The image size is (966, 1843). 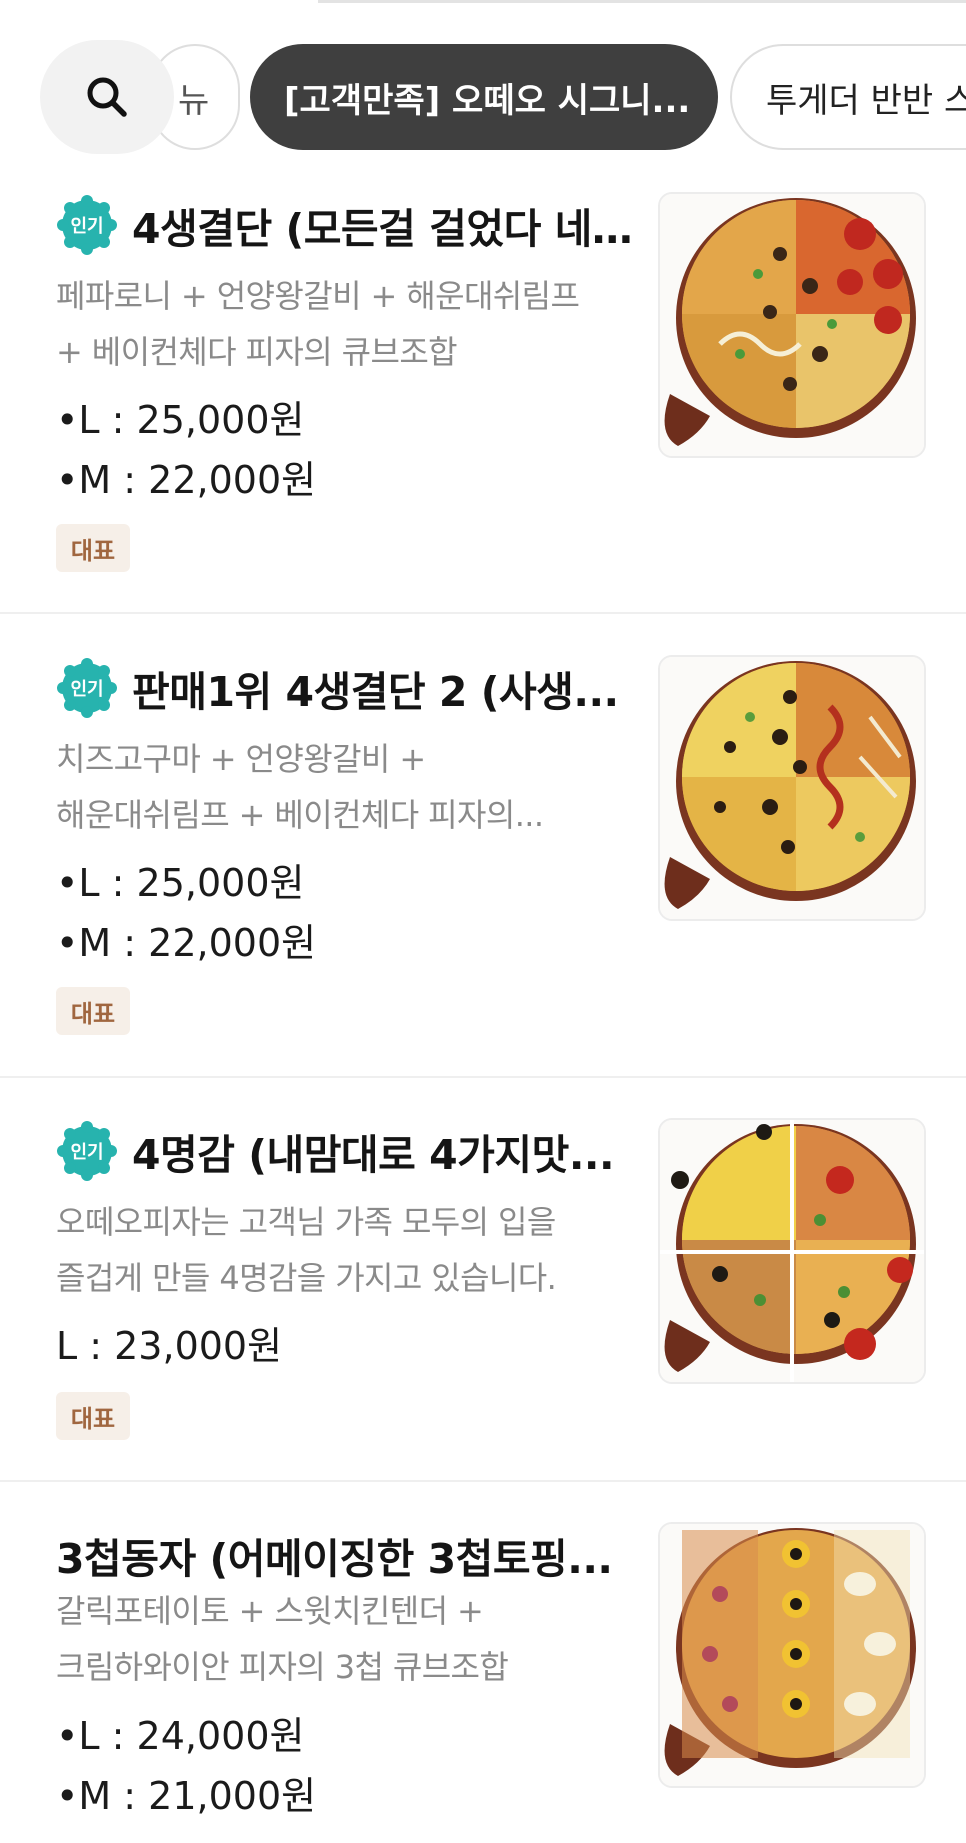 What do you see at coordinates (642, 1) in the screenshot?
I see `top-divider` at bounding box center [642, 1].